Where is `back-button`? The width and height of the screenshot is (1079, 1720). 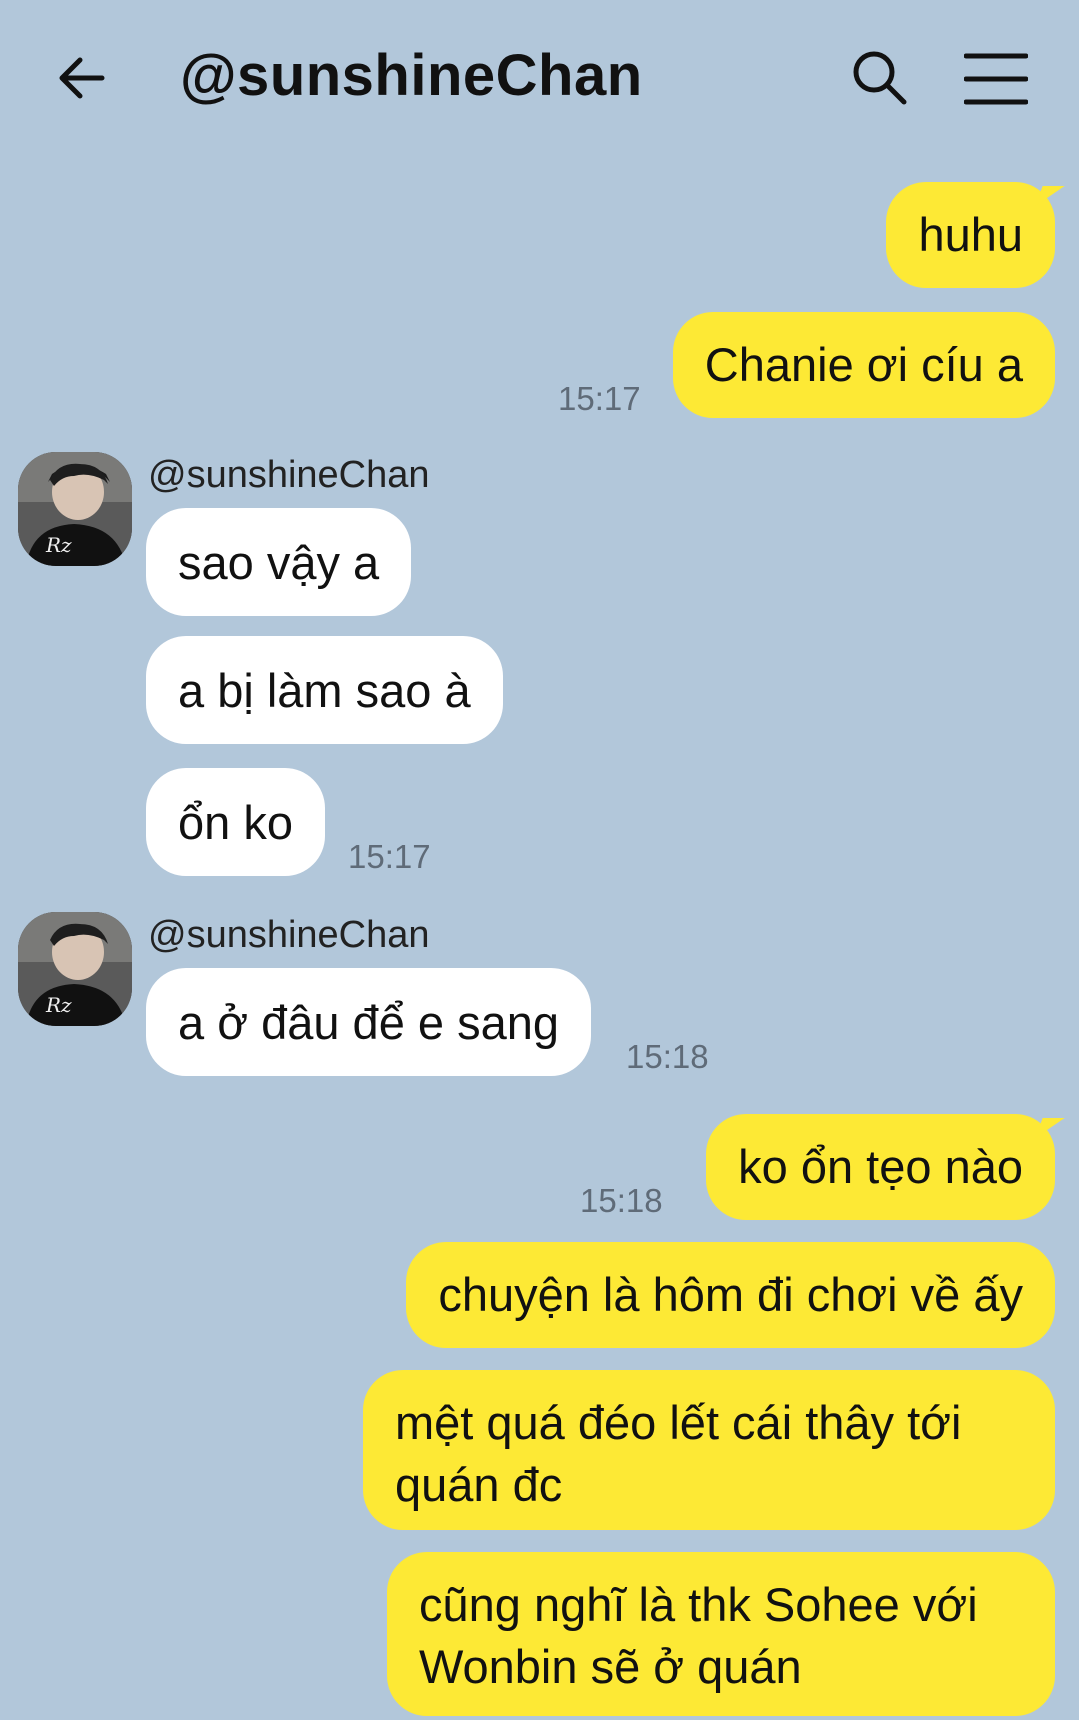
back-button is located at coordinates (88, 80).